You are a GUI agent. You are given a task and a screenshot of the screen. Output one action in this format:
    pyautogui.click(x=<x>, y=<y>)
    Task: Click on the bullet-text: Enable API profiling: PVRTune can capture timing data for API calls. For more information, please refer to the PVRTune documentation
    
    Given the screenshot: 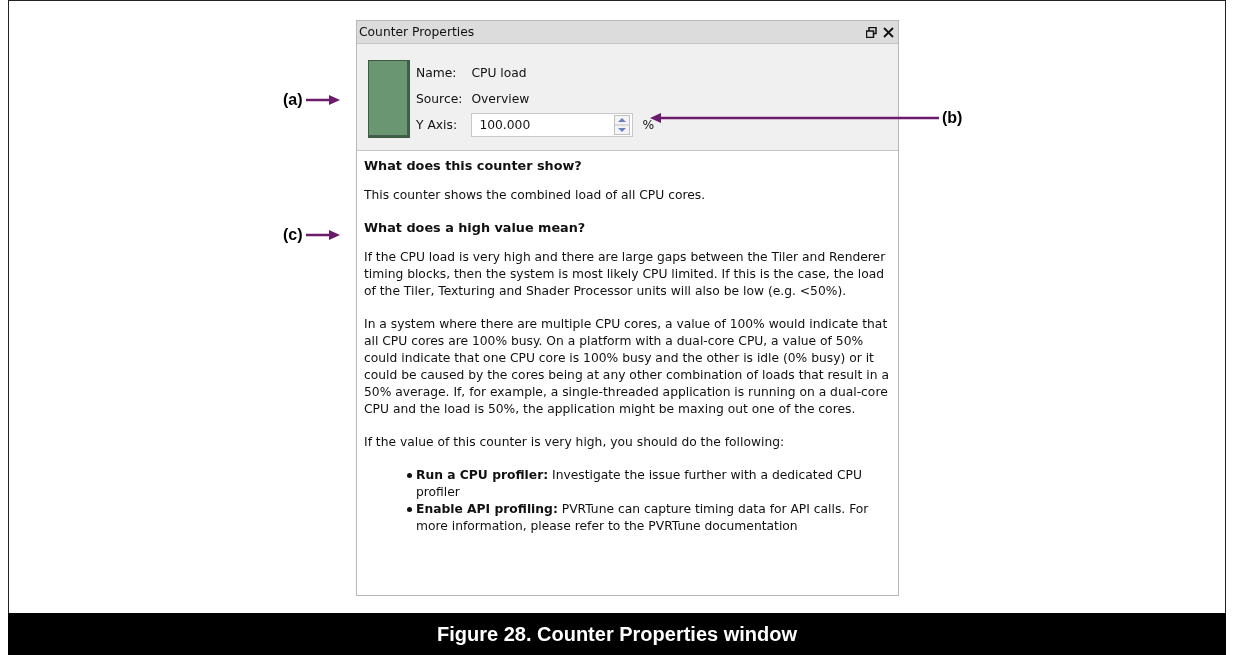 What is the action you would take?
    pyautogui.click(x=643, y=518)
    